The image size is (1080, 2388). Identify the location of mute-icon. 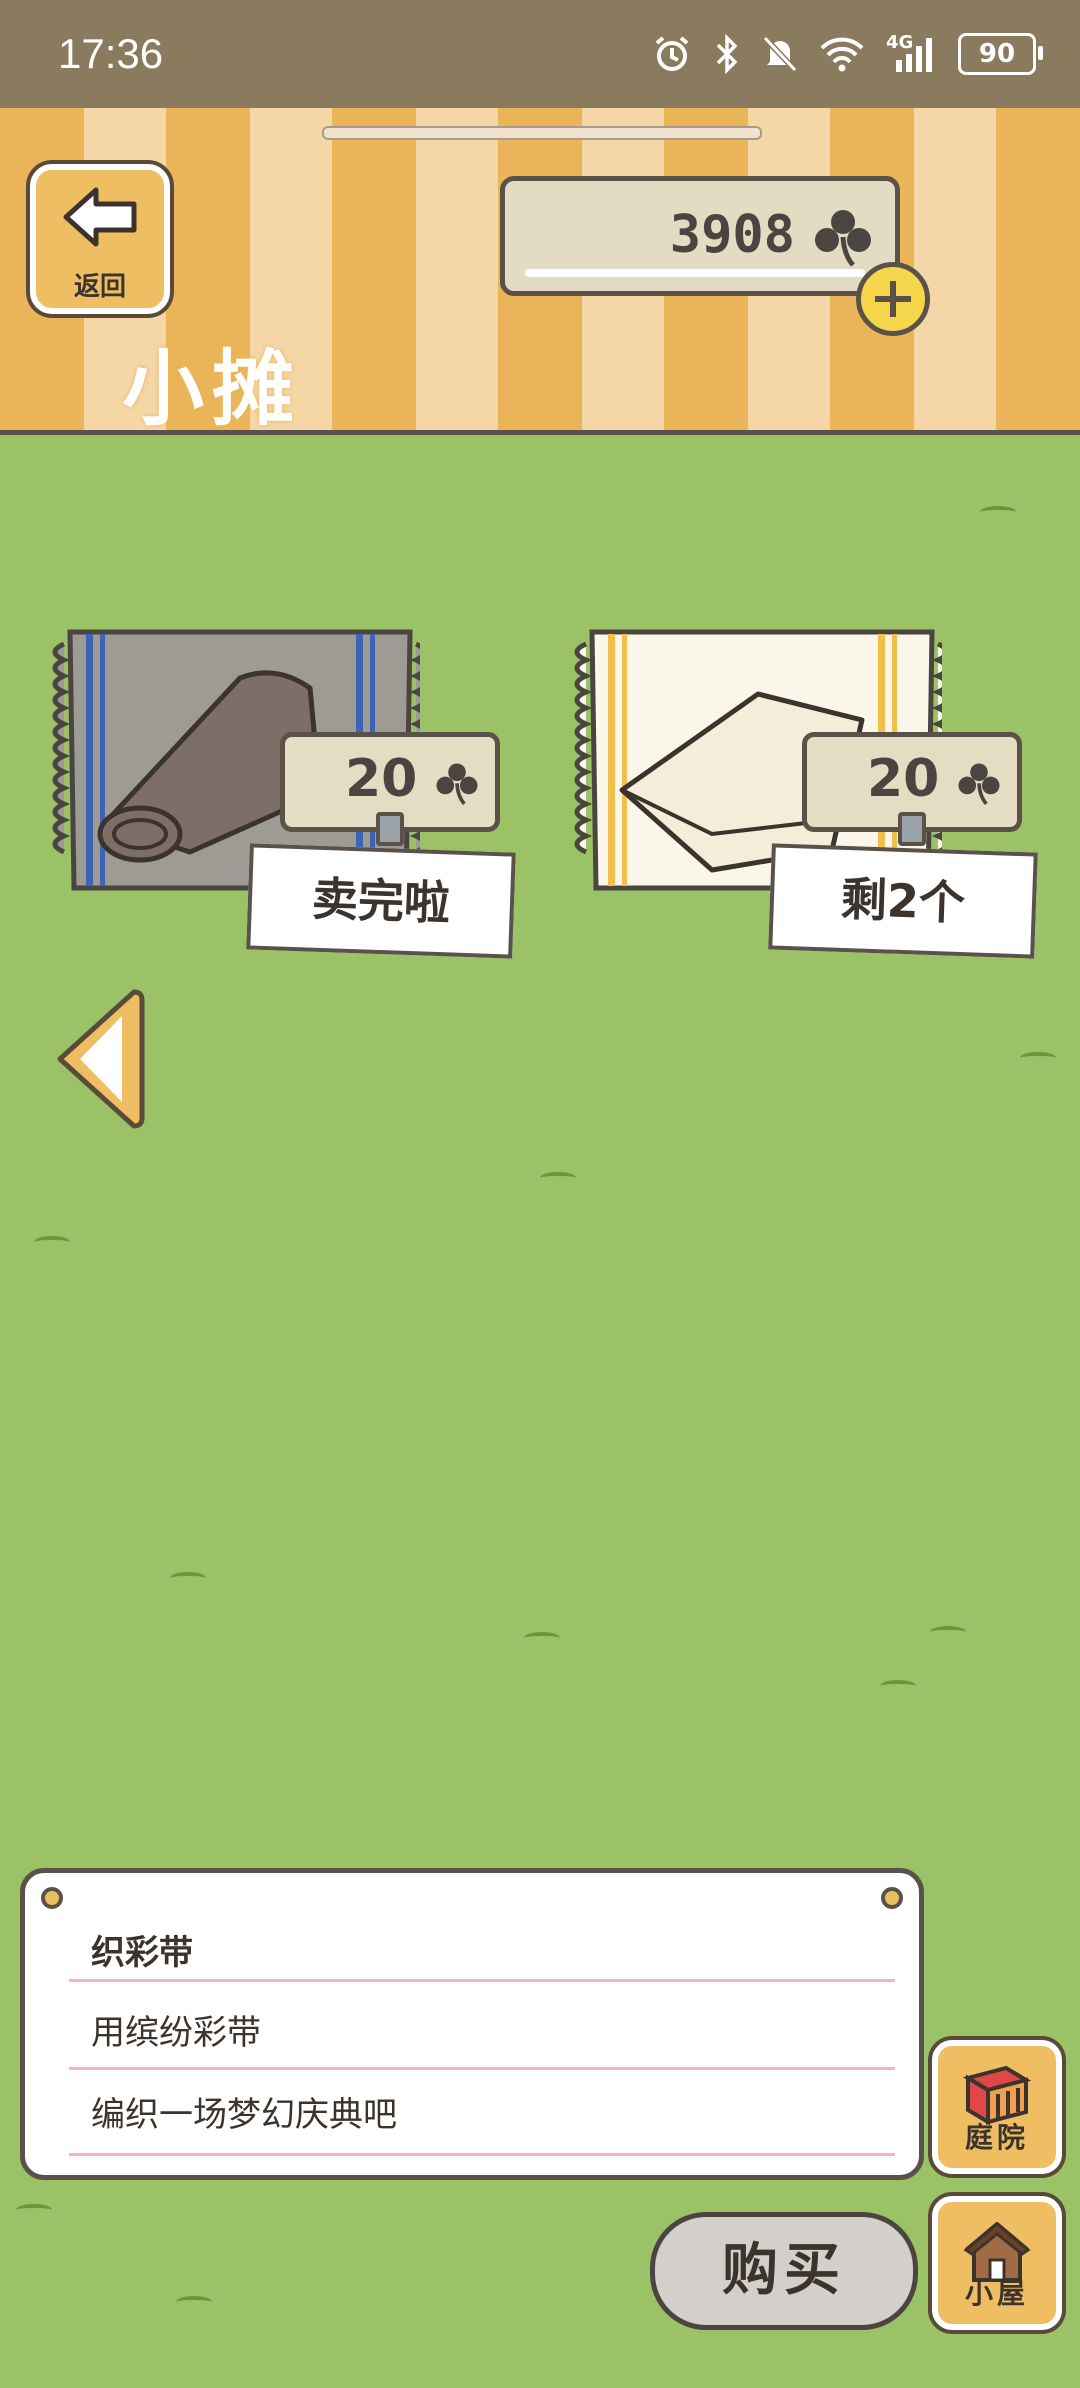
(780, 54).